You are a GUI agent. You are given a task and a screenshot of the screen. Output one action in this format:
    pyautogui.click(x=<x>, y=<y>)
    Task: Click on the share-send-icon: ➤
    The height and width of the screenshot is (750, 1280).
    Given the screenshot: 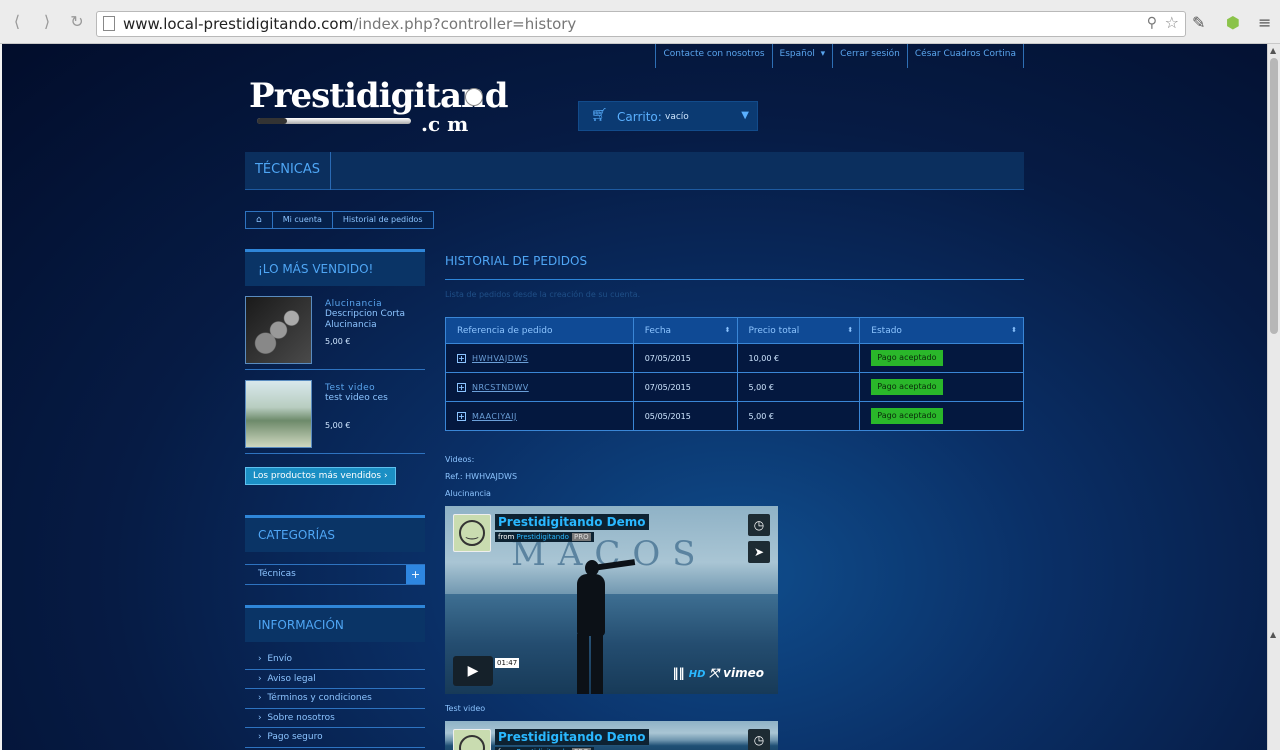 What is the action you would take?
    pyautogui.click(x=759, y=552)
    